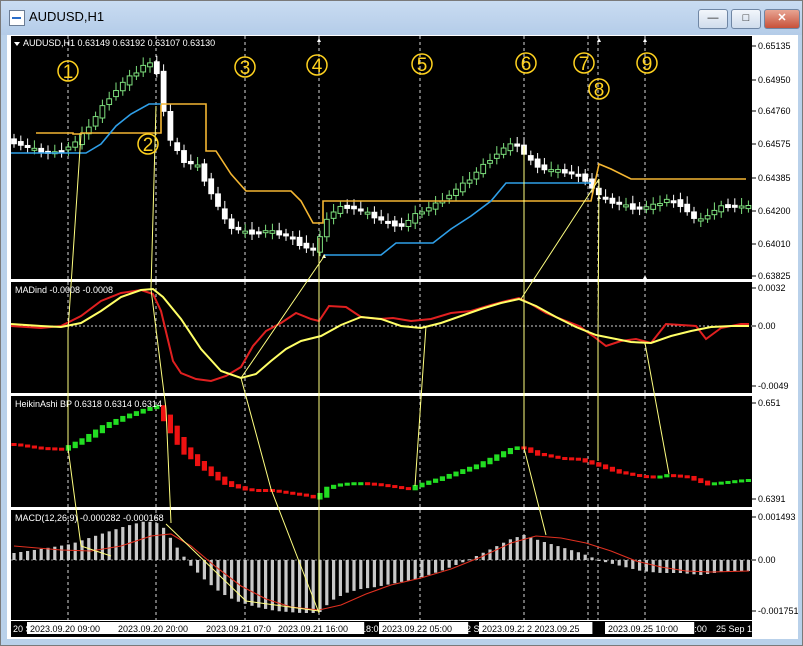 The height and width of the screenshot is (646, 803). What do you see at coordinates (774, 111) in the screenshot?
I see `main-axis-tick-label: 0.64760` at bounding box center [774, 111].